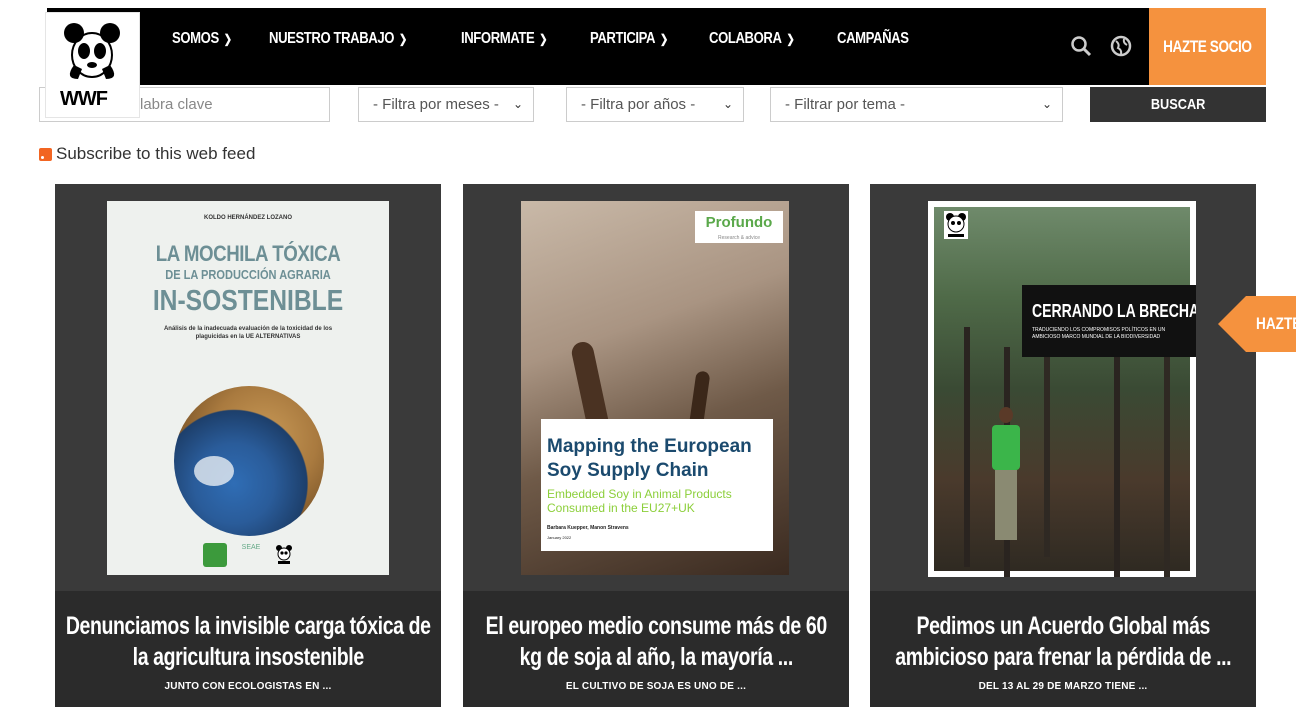 Image resolution: width=1296 pixels, height=707 pixels. I want to click on cover-headline: CERRANDO LA BRECHA, so click(1114, 311).